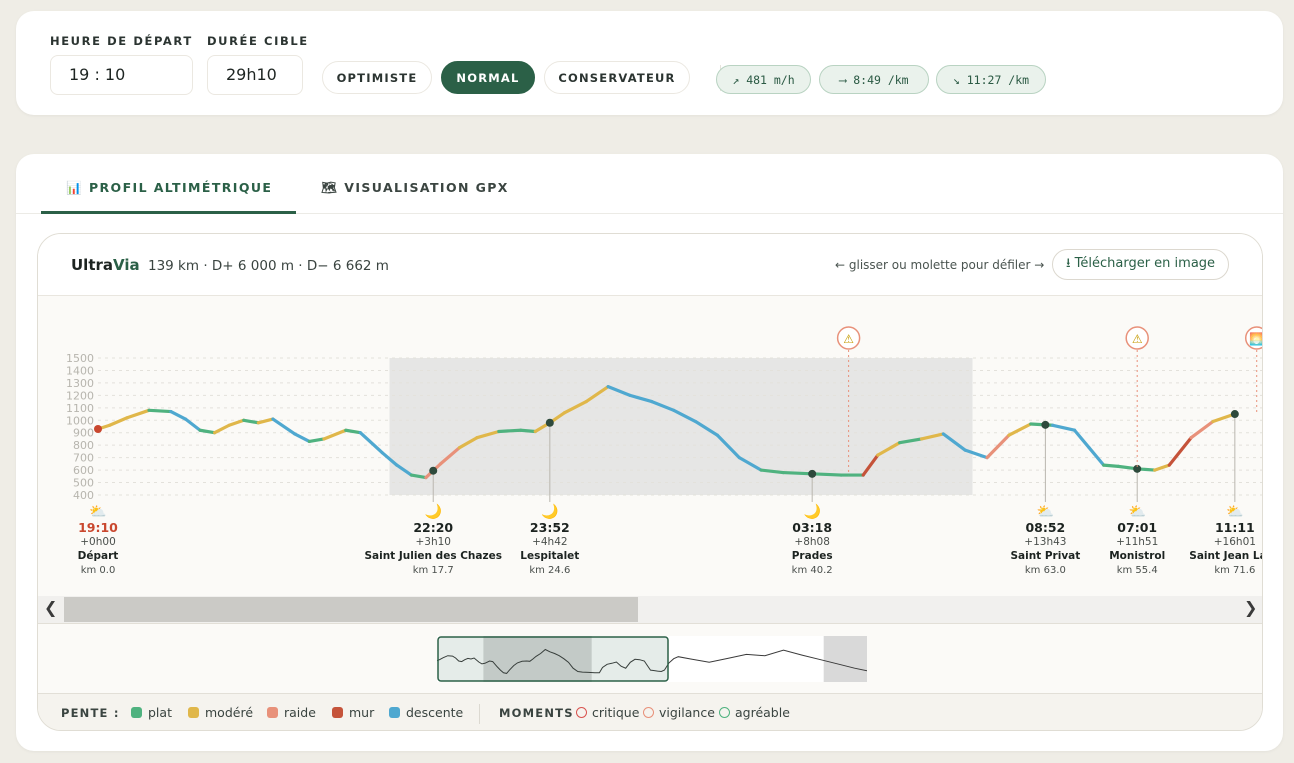  What do you see at coordinates (479, 714) in the screenshot?
I see `legend-divider` at bounding box center [479, 714].